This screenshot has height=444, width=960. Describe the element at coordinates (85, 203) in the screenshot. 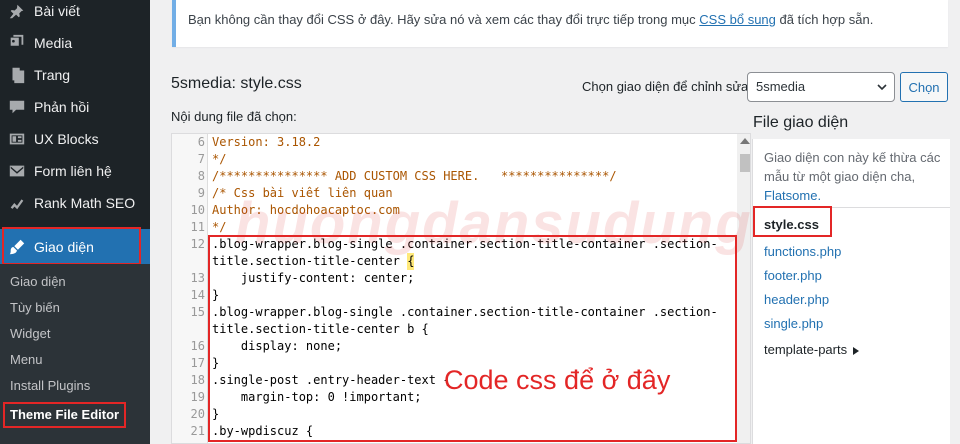

I see `menu-label: Rank Math SEO` at that location.